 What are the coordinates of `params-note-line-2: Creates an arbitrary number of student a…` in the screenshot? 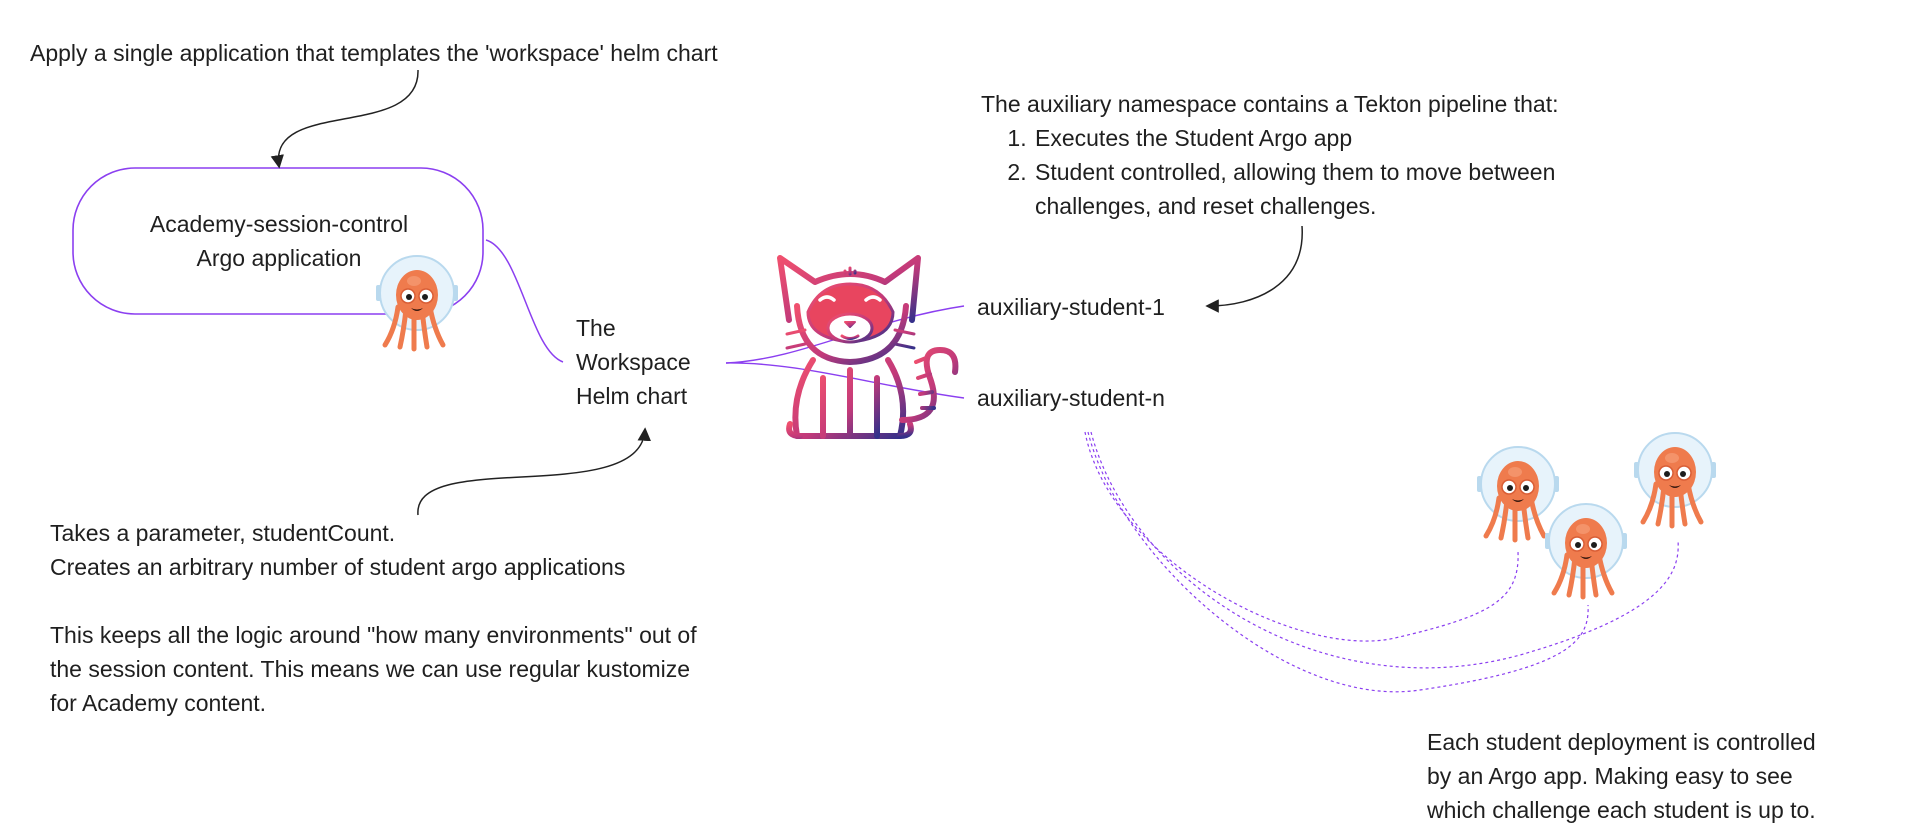 It's located at (338, 567).